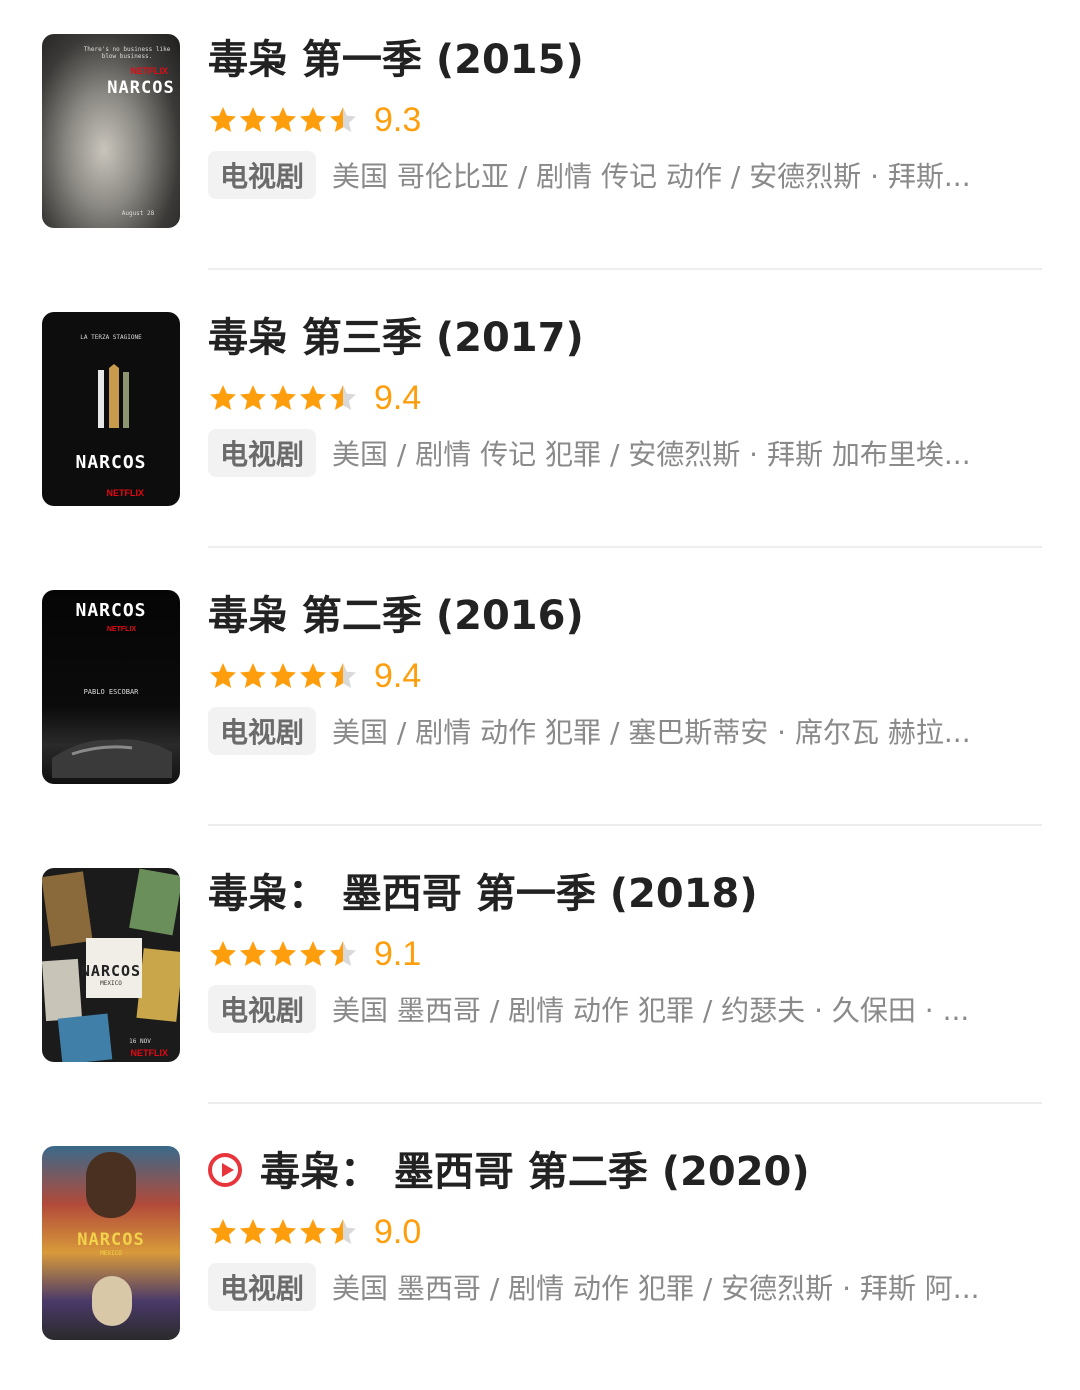 This screenshot has width=1080, height=1390. What do you see at coordinates (398, 119) in the screenshot?
I see `rating-score: 9.3` at bounding box center [398, 119].